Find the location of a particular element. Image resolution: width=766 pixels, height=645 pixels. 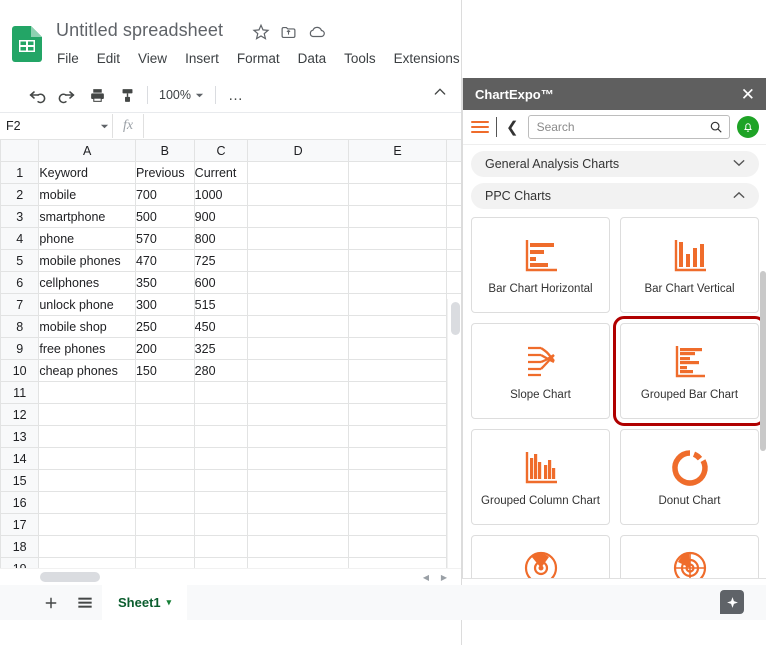

grid-cell: 280 is located at coordinates (221, 370).